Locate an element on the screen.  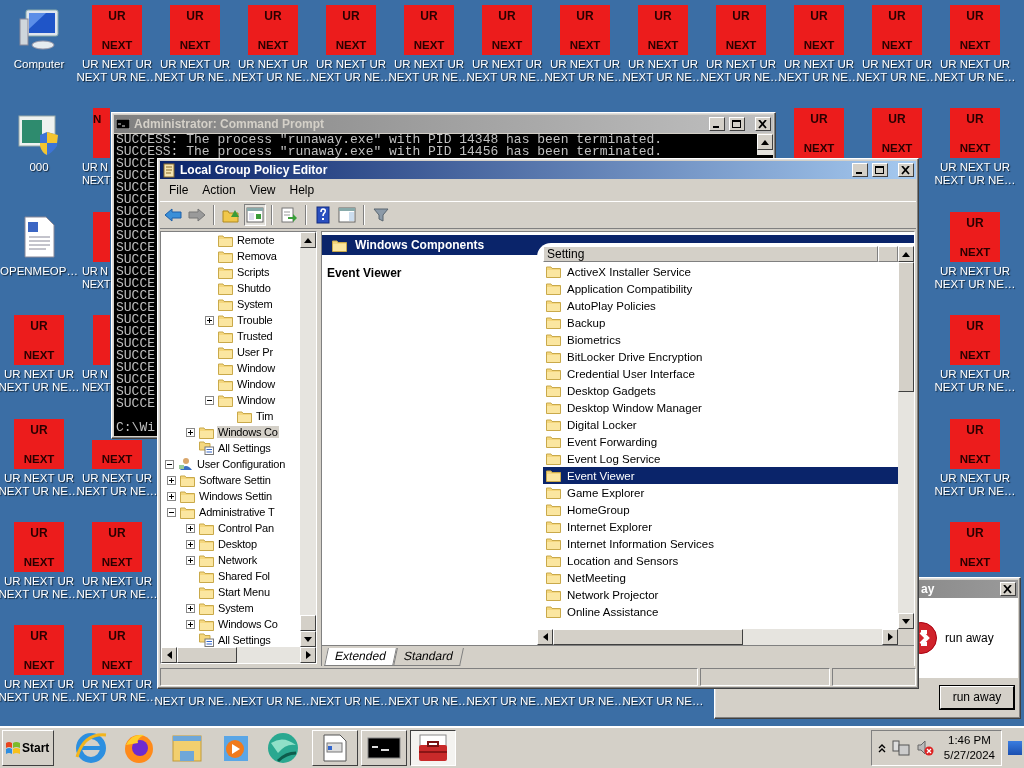
list-item: Event Log Service is located at coordinates (720, 458).